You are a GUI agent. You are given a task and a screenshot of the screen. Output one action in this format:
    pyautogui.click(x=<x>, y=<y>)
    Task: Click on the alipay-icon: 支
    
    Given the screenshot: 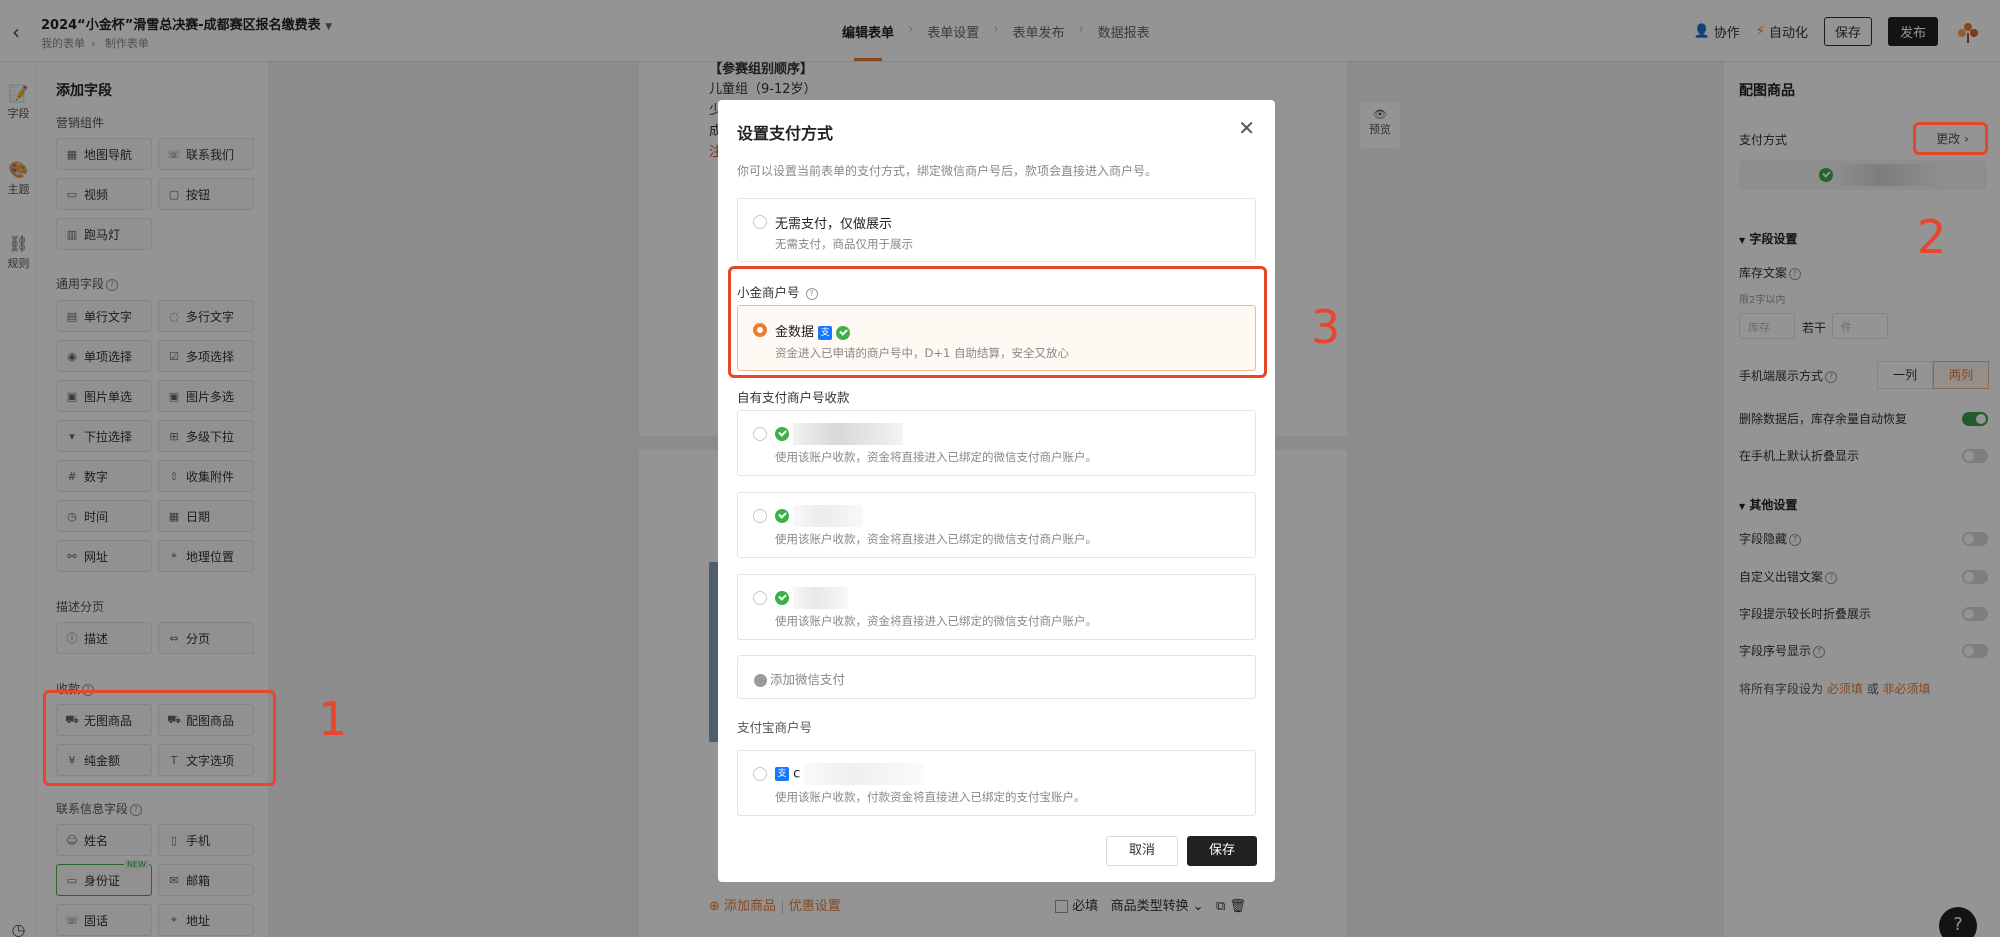 What is the action you would take?
    pyautogui.click(x=782, y=774)
    